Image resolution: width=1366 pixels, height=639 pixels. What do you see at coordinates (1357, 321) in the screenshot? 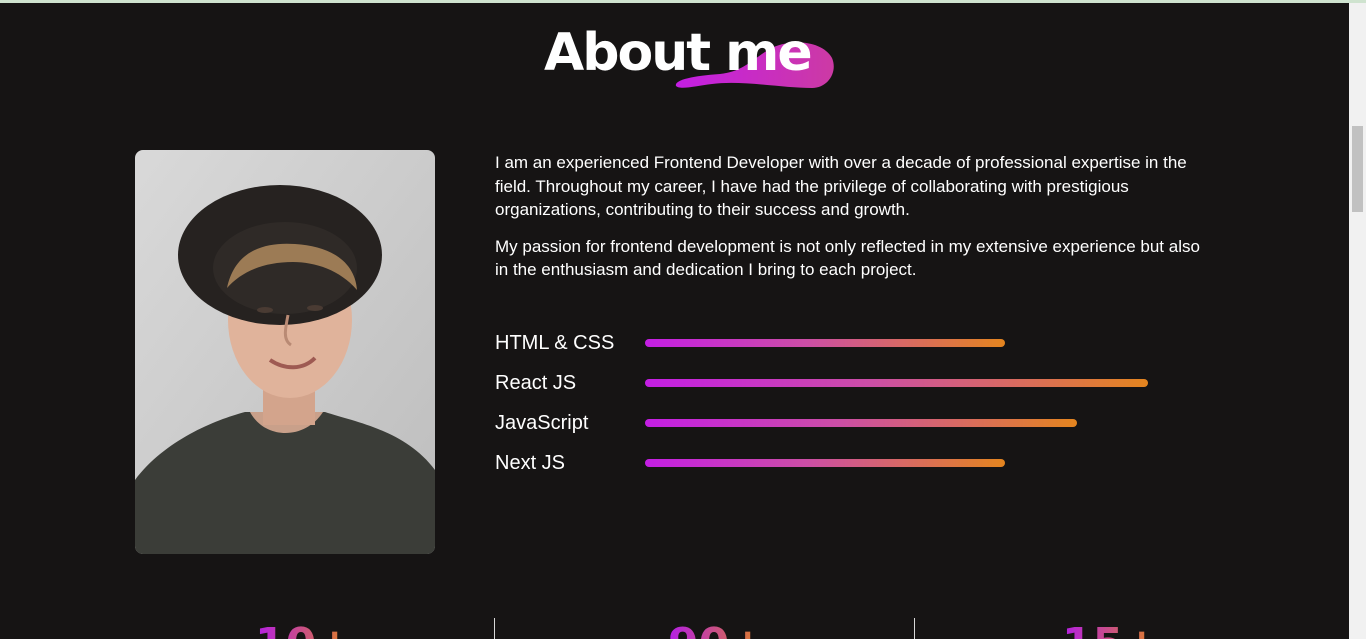
I see `page-scrollbar` at bounding box center [1357, 321].